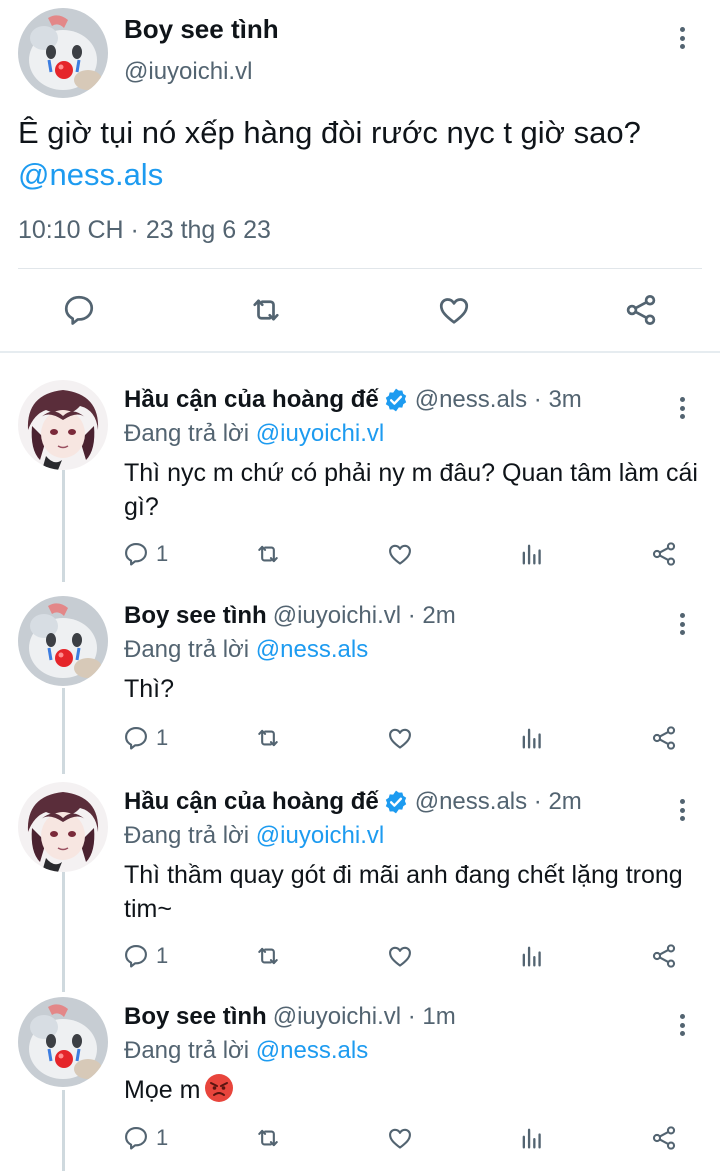 This screenshot has height=1171, width=720. What do you see at coordinates (414, 1090) in the screenshot?
I see `reply-text: Mọe m` at bounding box center [414, 1090].